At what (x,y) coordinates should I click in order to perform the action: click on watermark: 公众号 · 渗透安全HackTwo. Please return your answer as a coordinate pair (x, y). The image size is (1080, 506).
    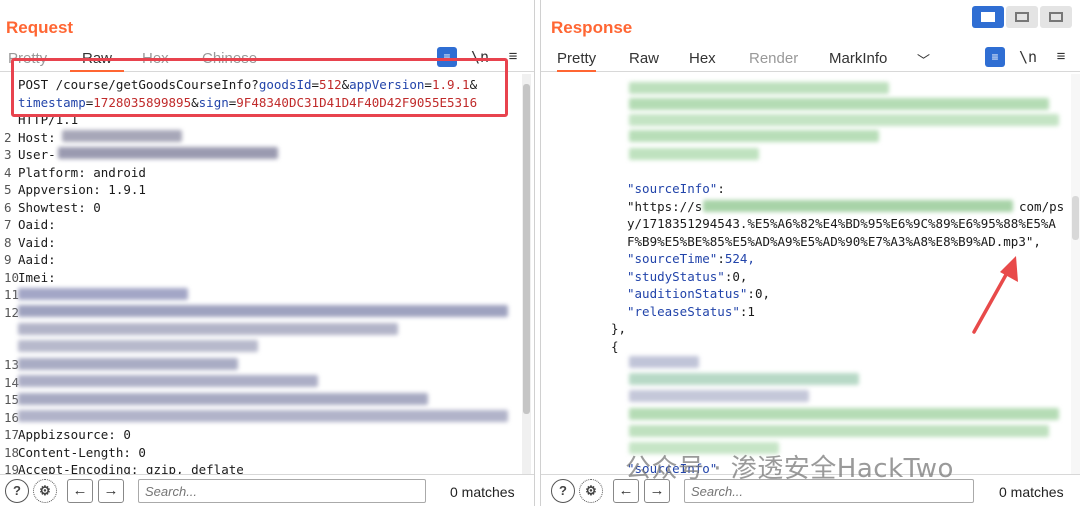
    Looking at the image, I should click on (789, 469).